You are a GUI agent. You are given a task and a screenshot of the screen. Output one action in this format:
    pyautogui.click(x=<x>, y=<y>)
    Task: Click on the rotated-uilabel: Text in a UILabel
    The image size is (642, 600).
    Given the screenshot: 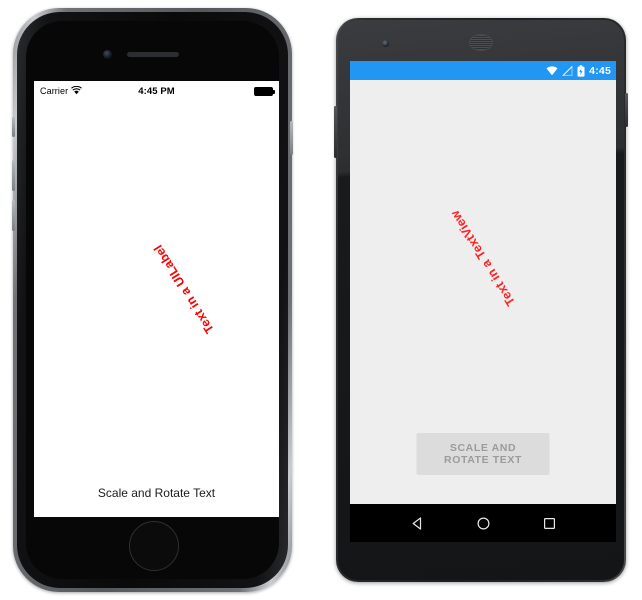 What is the action you would take?
    pyautogui.click(x=184, y=289)
    